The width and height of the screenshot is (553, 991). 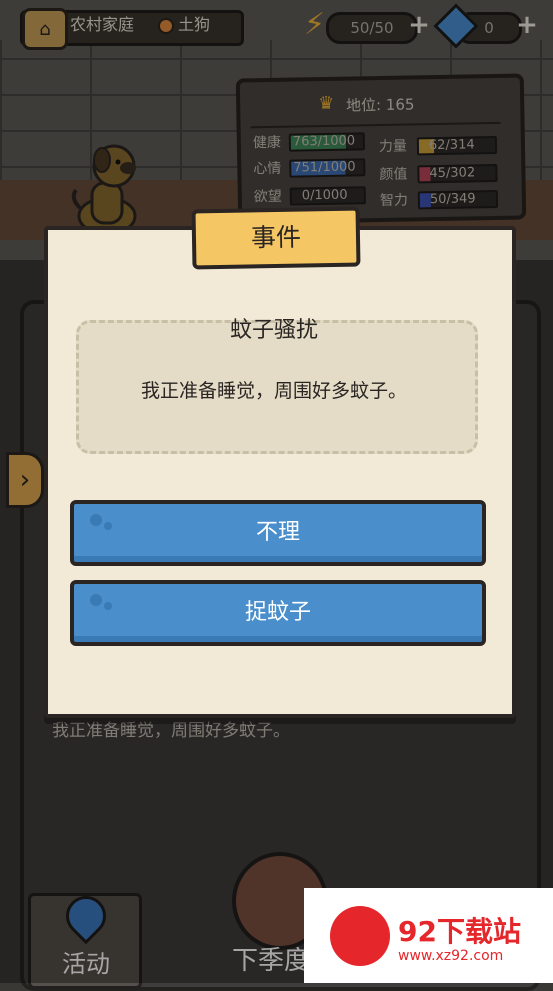 I want to click on event-title: 蚊子骚扰, so click(x=274, y=328).